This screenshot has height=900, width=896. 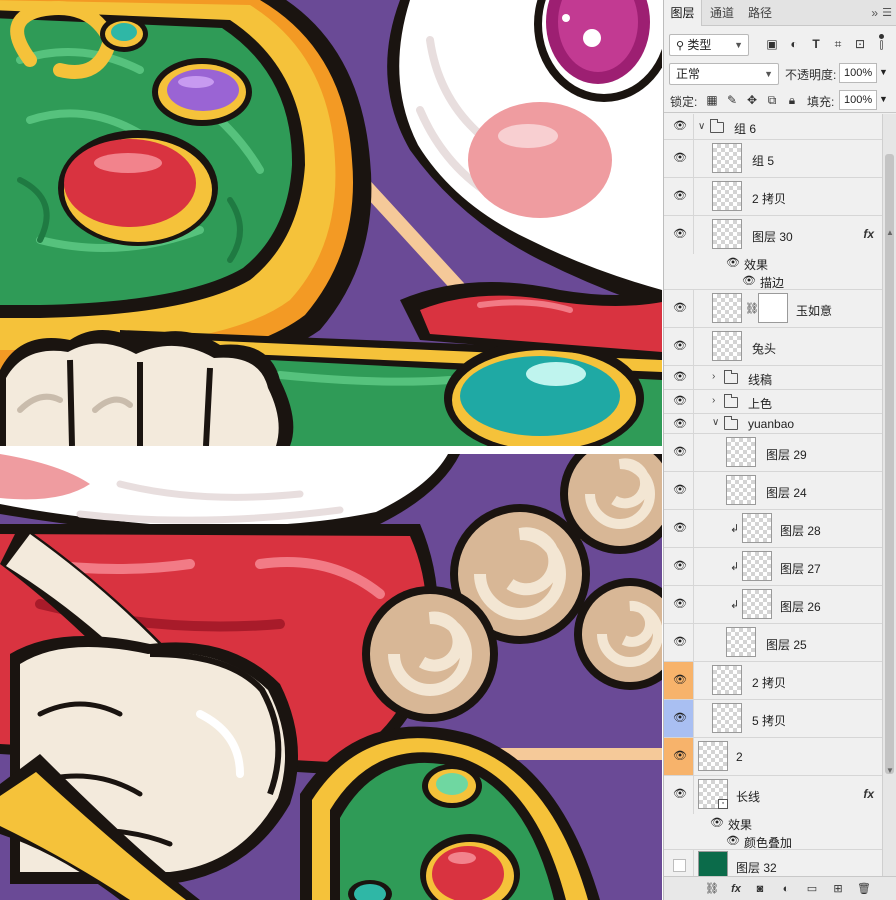 I want to click on fill-input: 100%, so click(x=858, y=100).